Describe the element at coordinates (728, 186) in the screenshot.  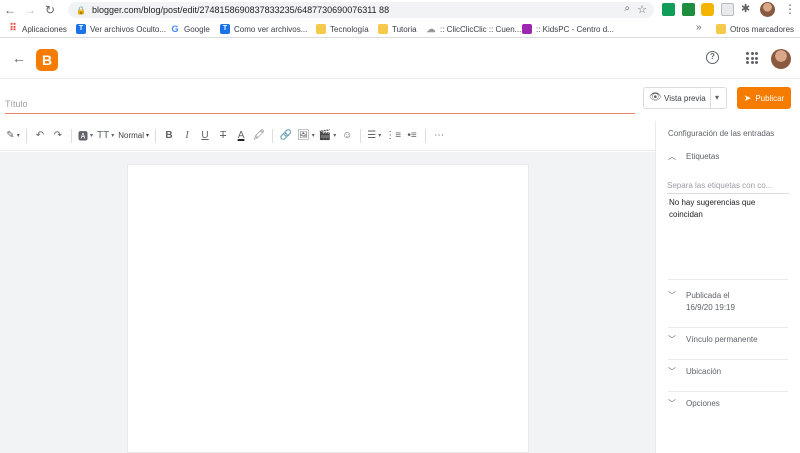
I see `labels-input` at that location.